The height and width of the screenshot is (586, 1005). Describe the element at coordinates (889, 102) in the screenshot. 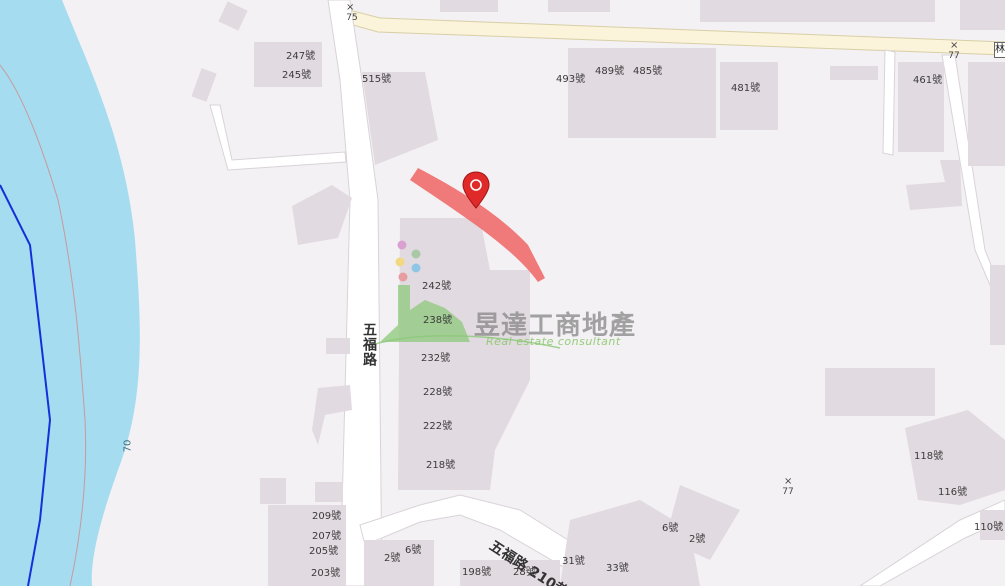

I see `side-road-right` at that location.